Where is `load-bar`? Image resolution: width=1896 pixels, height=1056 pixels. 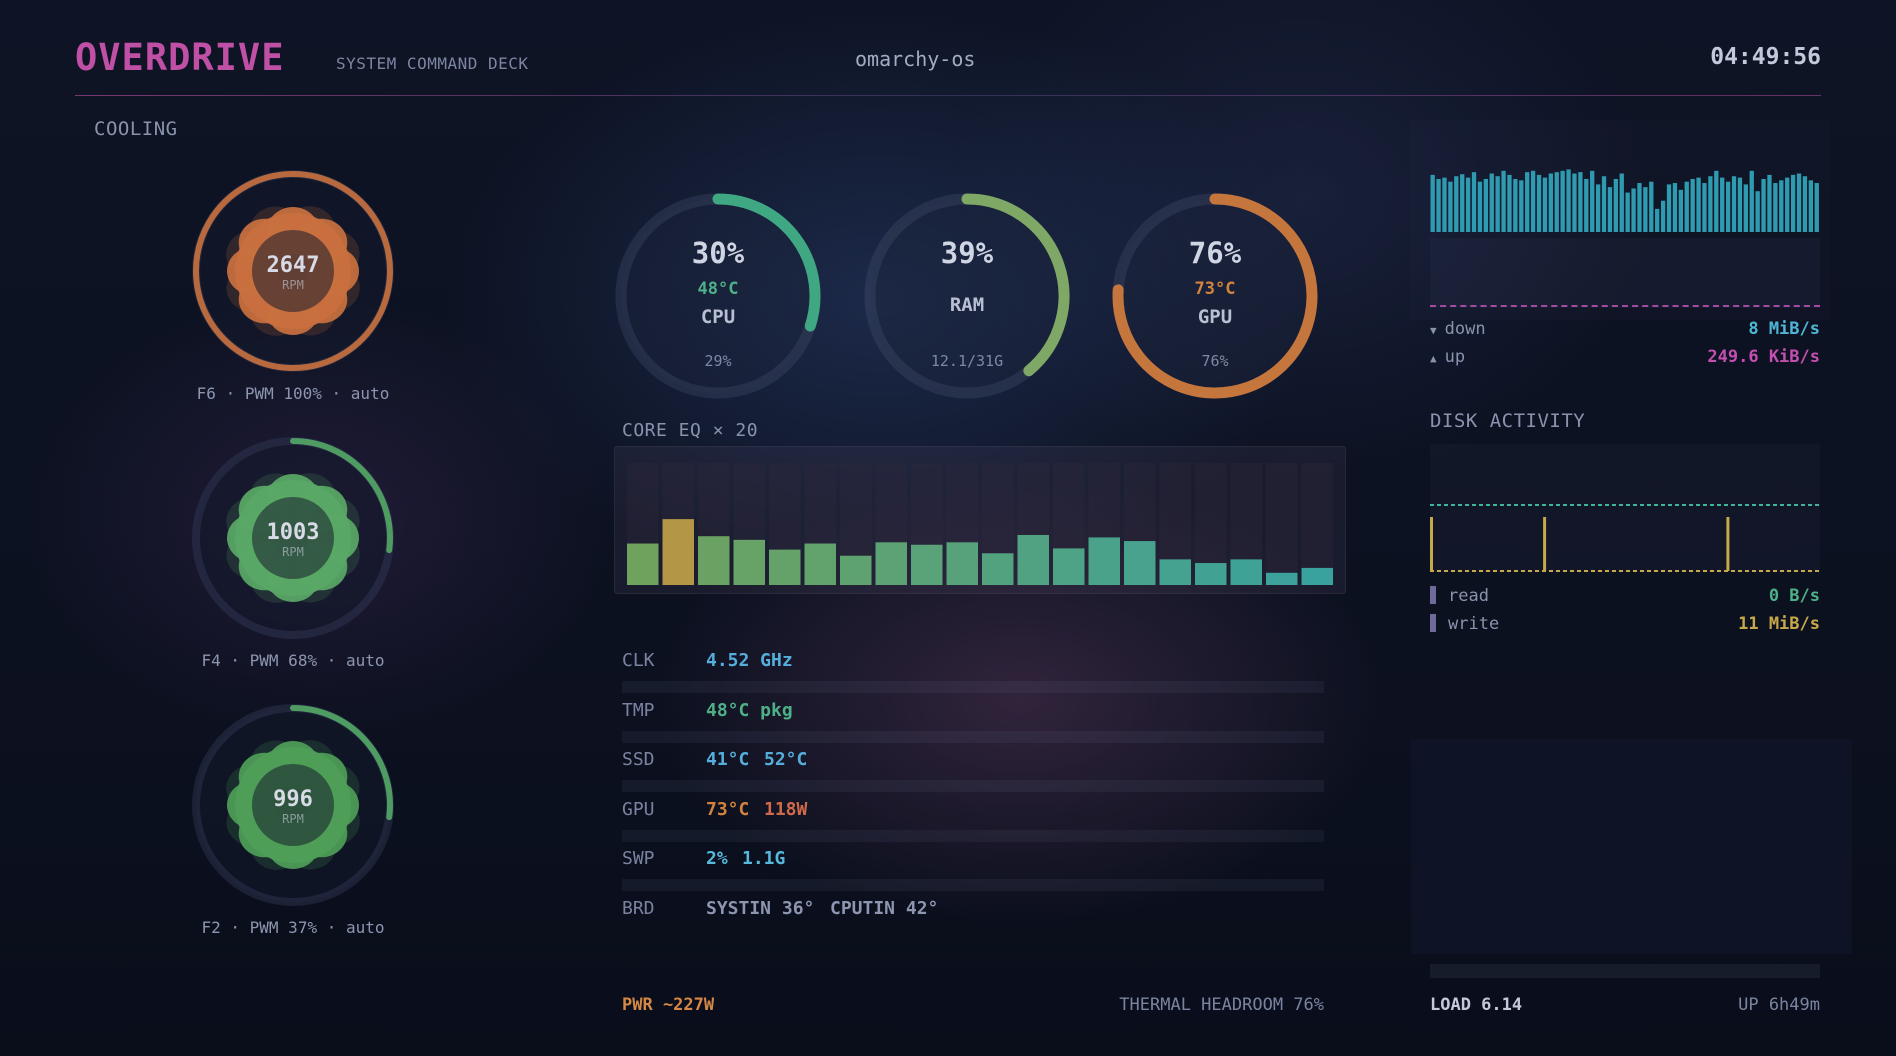
load-bar is located at coordinates (1625, 971).